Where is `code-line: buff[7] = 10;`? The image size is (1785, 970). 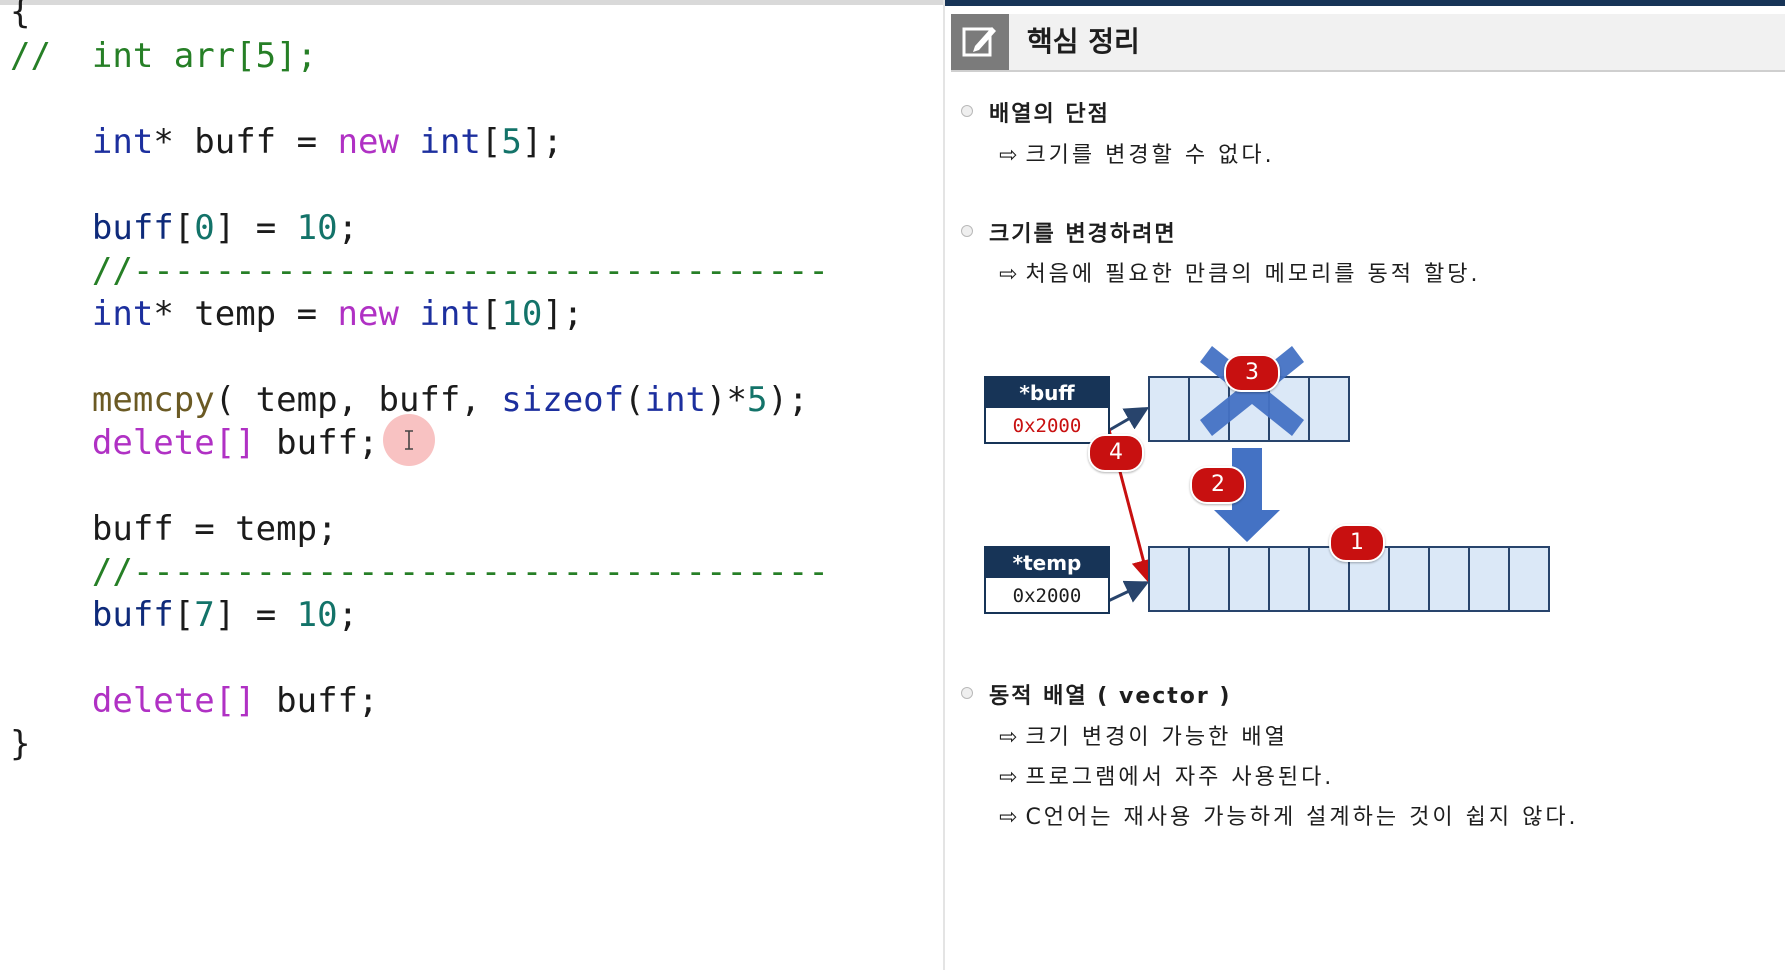 code-line: buff[7] = 10; is located at coordinates (184, 615).